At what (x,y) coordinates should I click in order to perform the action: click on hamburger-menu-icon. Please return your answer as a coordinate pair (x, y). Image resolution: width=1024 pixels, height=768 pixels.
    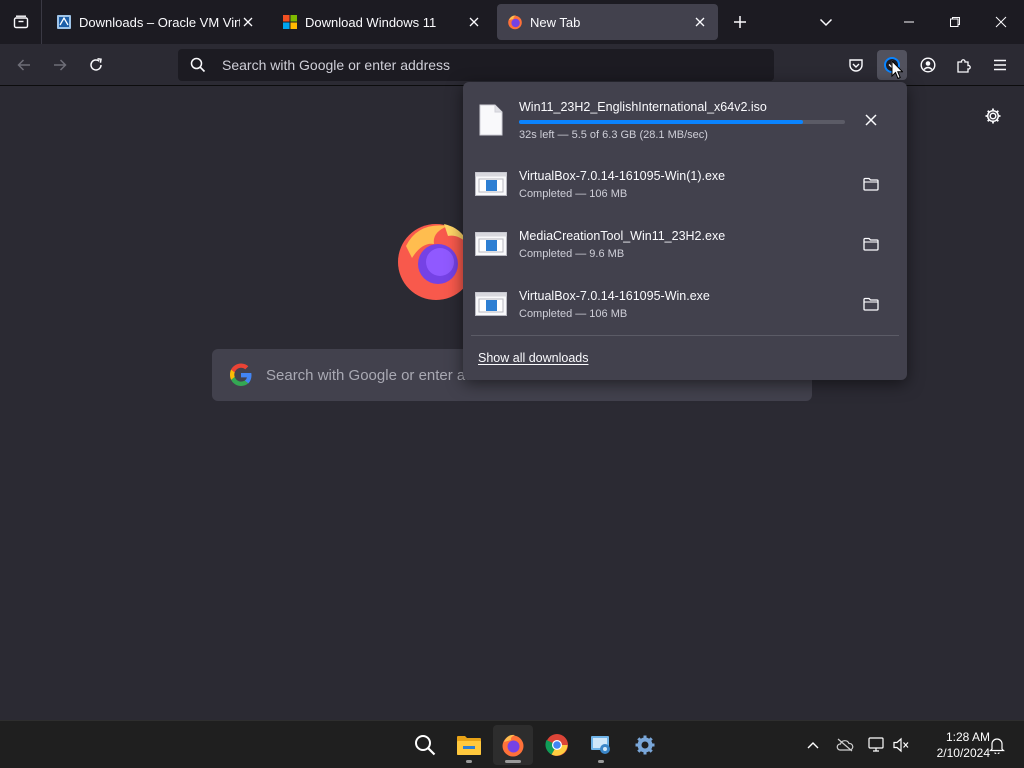
    Looking at the image, I should click on (1000, 65).